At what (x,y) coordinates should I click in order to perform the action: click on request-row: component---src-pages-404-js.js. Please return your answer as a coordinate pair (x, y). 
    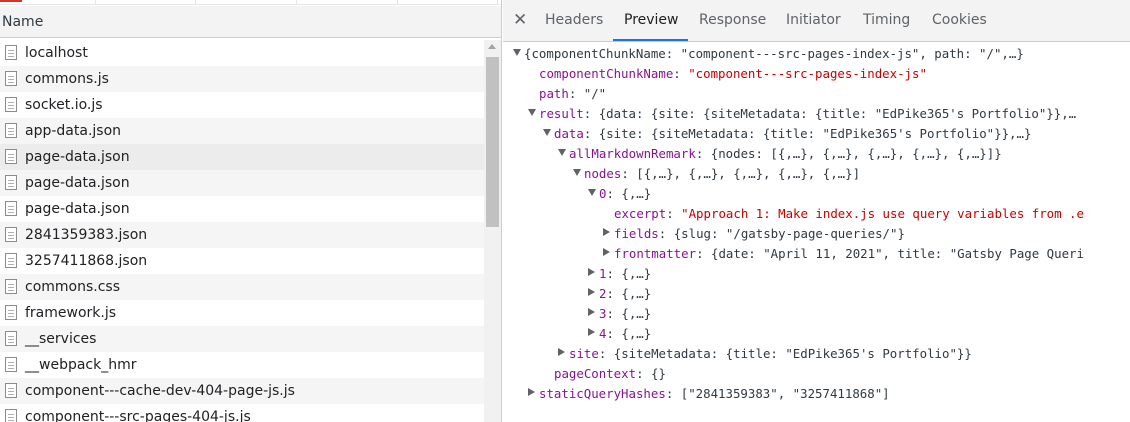
    Looking at the image, I should click on (242, 413).